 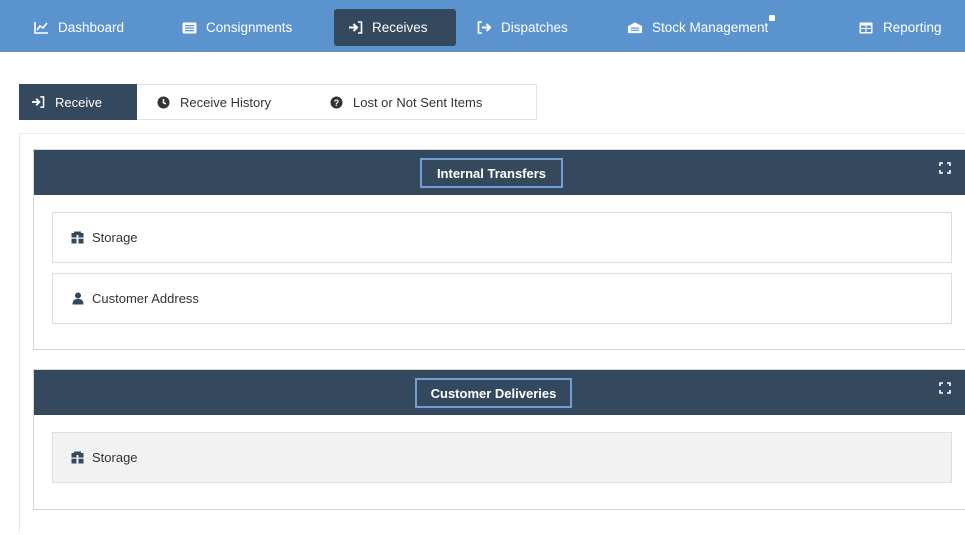 I want to click on list-item-customer-address: Customer Address, so click(x=502, y=298).